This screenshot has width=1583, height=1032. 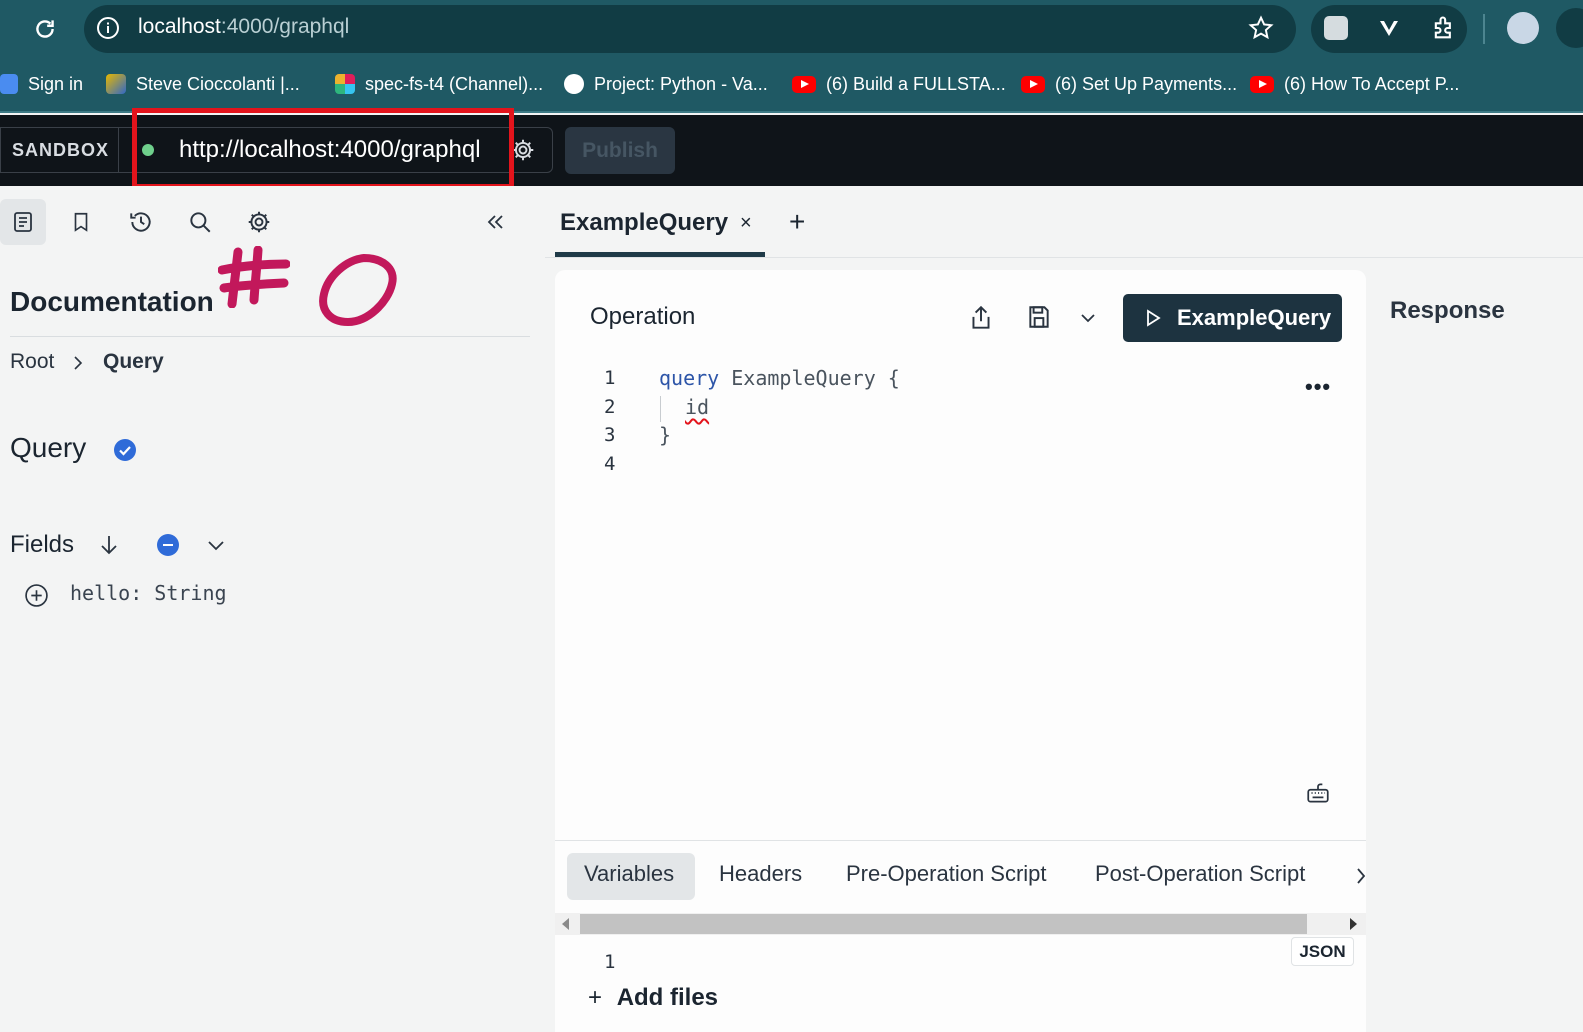 I want to click on field-name: hello:, so click(x=106, y=593).